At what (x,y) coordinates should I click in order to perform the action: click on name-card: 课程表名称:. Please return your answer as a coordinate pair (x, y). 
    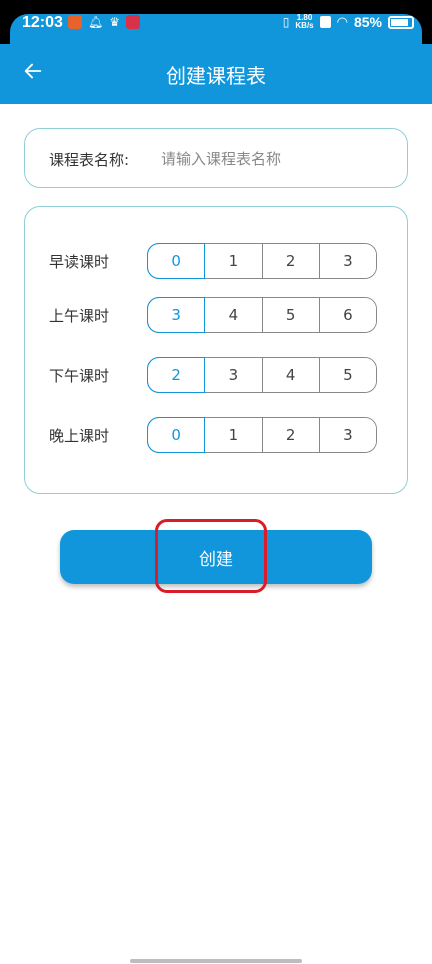
    Looking at the image, I should click on (216, 158).